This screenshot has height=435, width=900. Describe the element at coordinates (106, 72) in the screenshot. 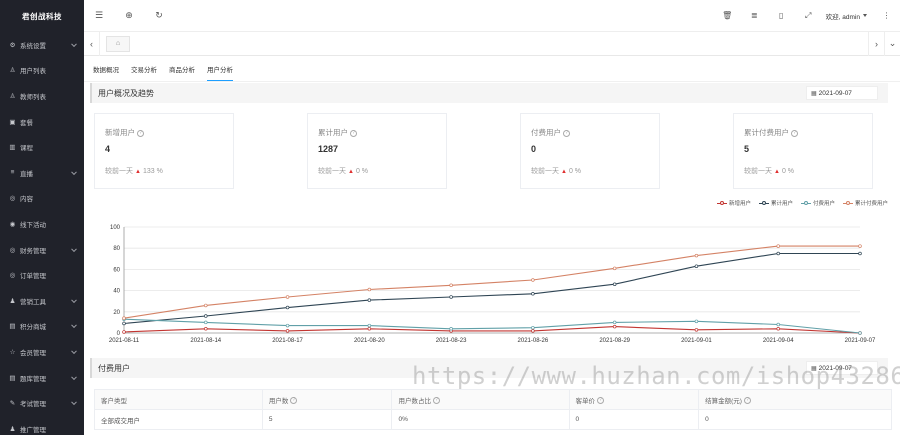

I see `analysis-tab: 数据概况` at that location.